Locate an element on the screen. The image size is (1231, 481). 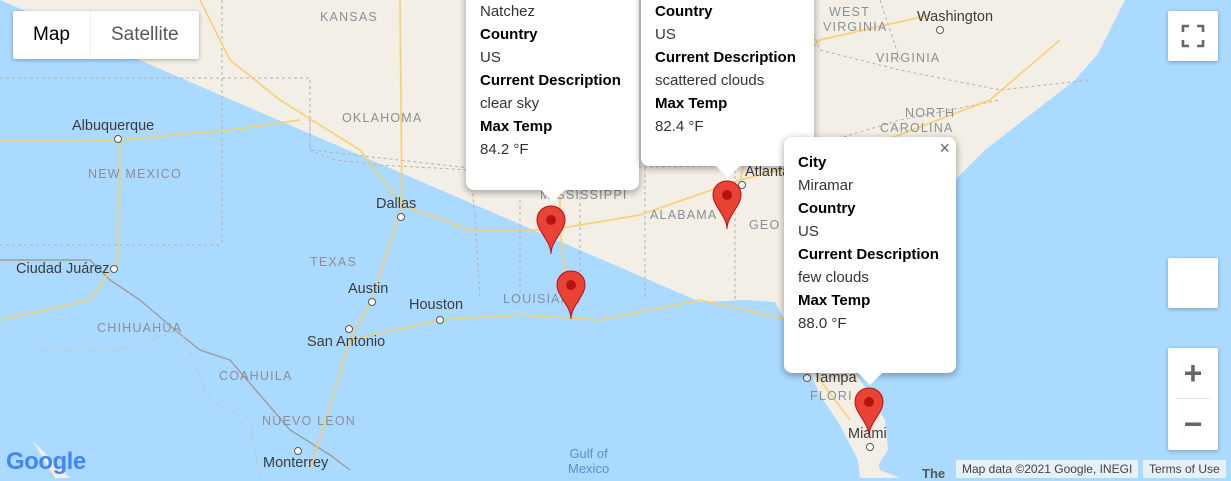
city-label: Austin is located at coordinates (368, 289).